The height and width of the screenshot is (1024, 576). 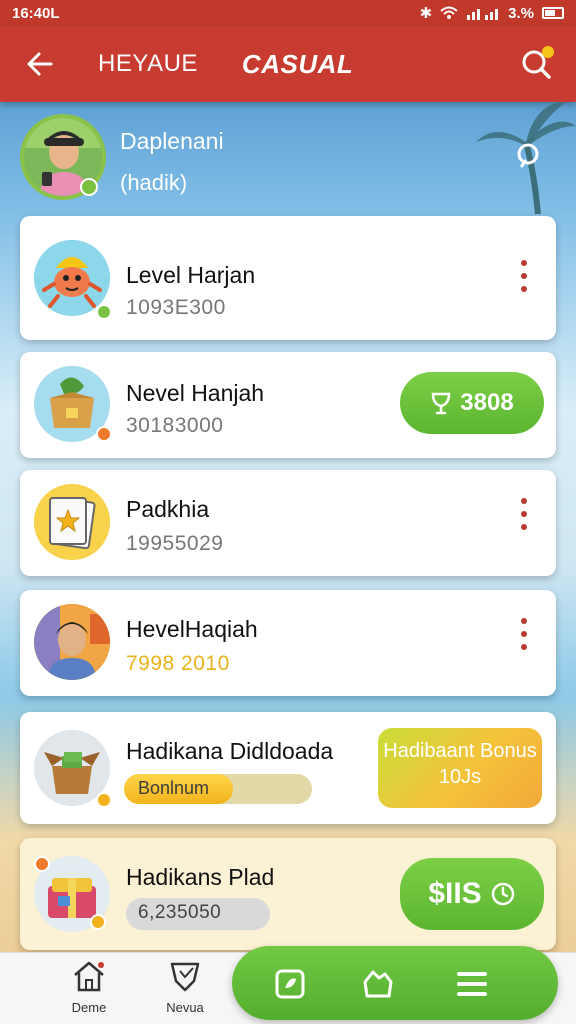 I want to click on status-time: 16:40L, so click(x=36, y=13).